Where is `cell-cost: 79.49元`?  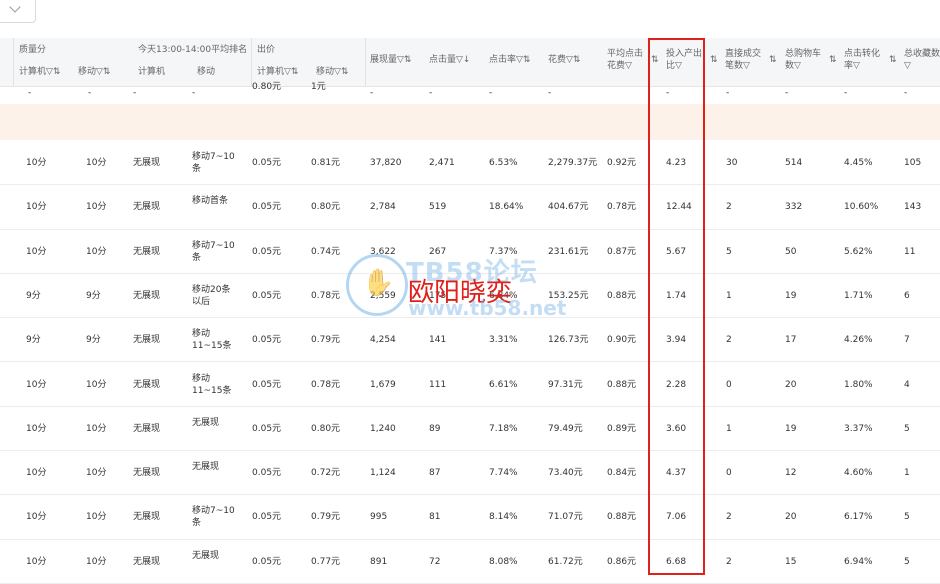 cell-cost: 79.49元 is located at coordinates (565, 428).